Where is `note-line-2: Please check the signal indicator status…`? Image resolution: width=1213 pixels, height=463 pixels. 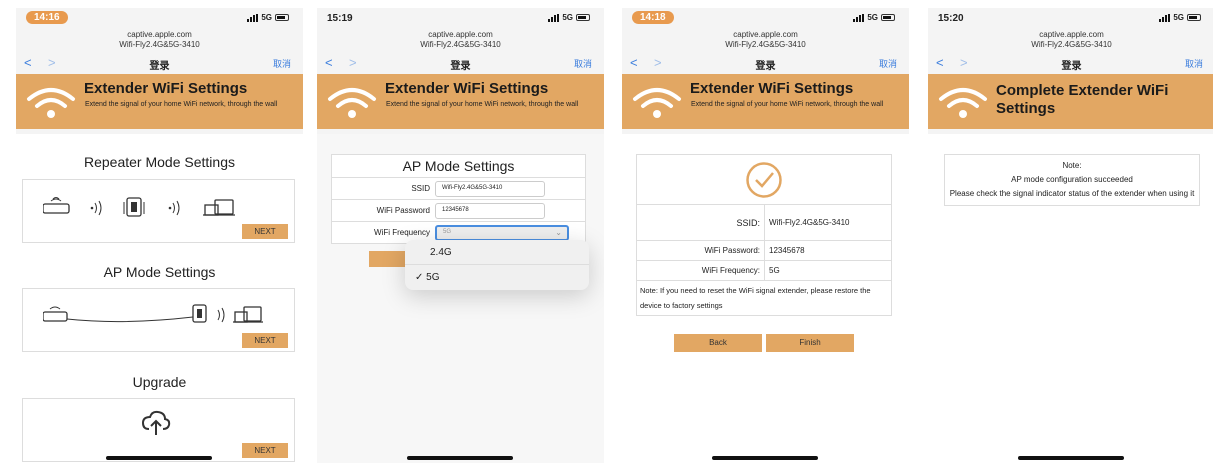
note-line-2: Please check the signal indicator status… is located at coordinates (1072, 193).